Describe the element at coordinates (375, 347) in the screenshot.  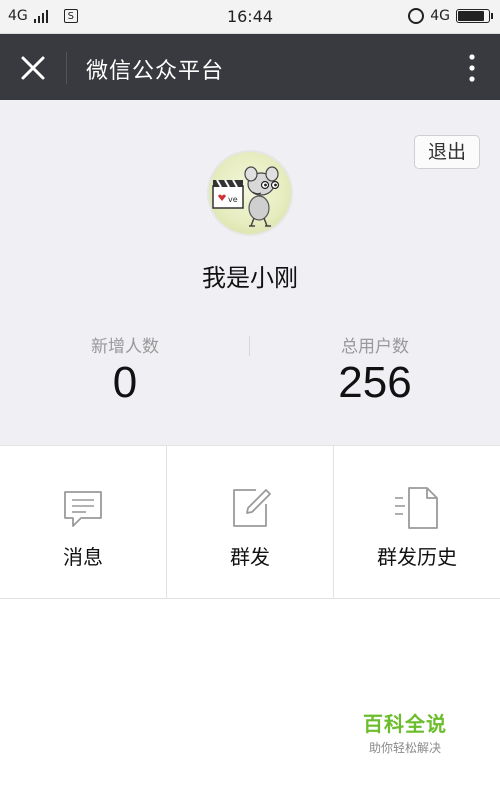
I see `total-users-label: 总用户数` at that location.